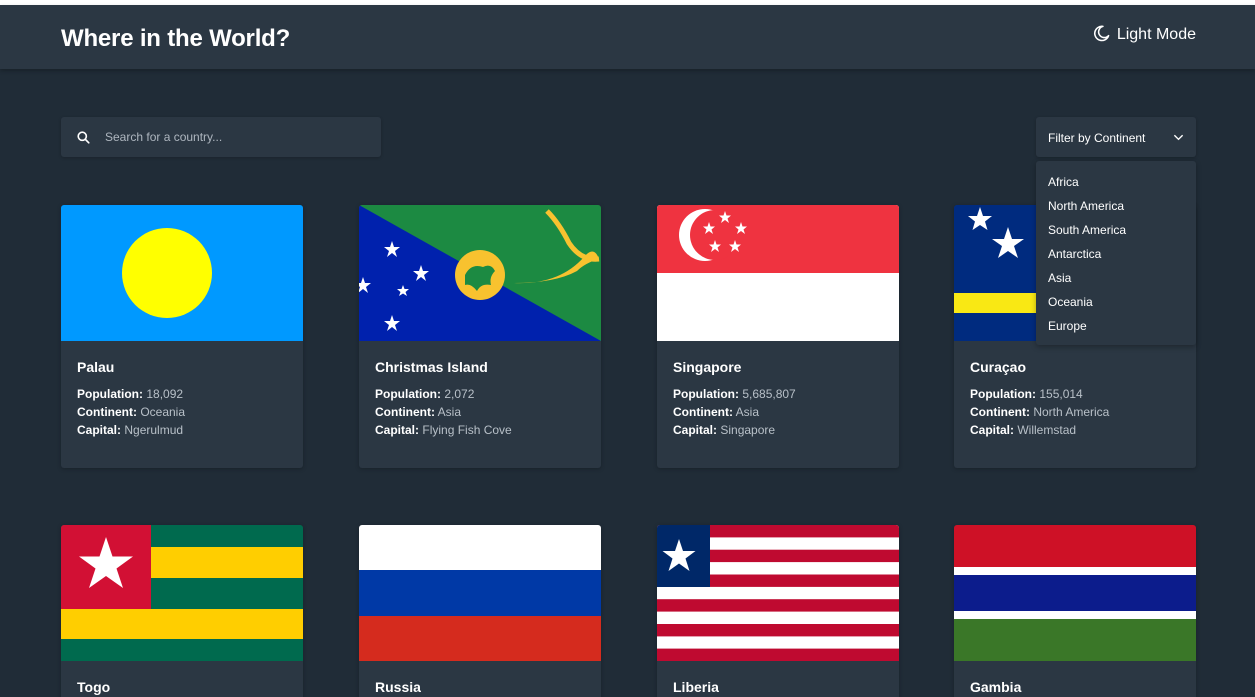 The height and width of the screenshot is (697, 1255). What do you see at coordinates (1116, 258) in the screenshot?
I see `dropdown-option-antarctica: Antarctica` at bounding box center [1116, 258].